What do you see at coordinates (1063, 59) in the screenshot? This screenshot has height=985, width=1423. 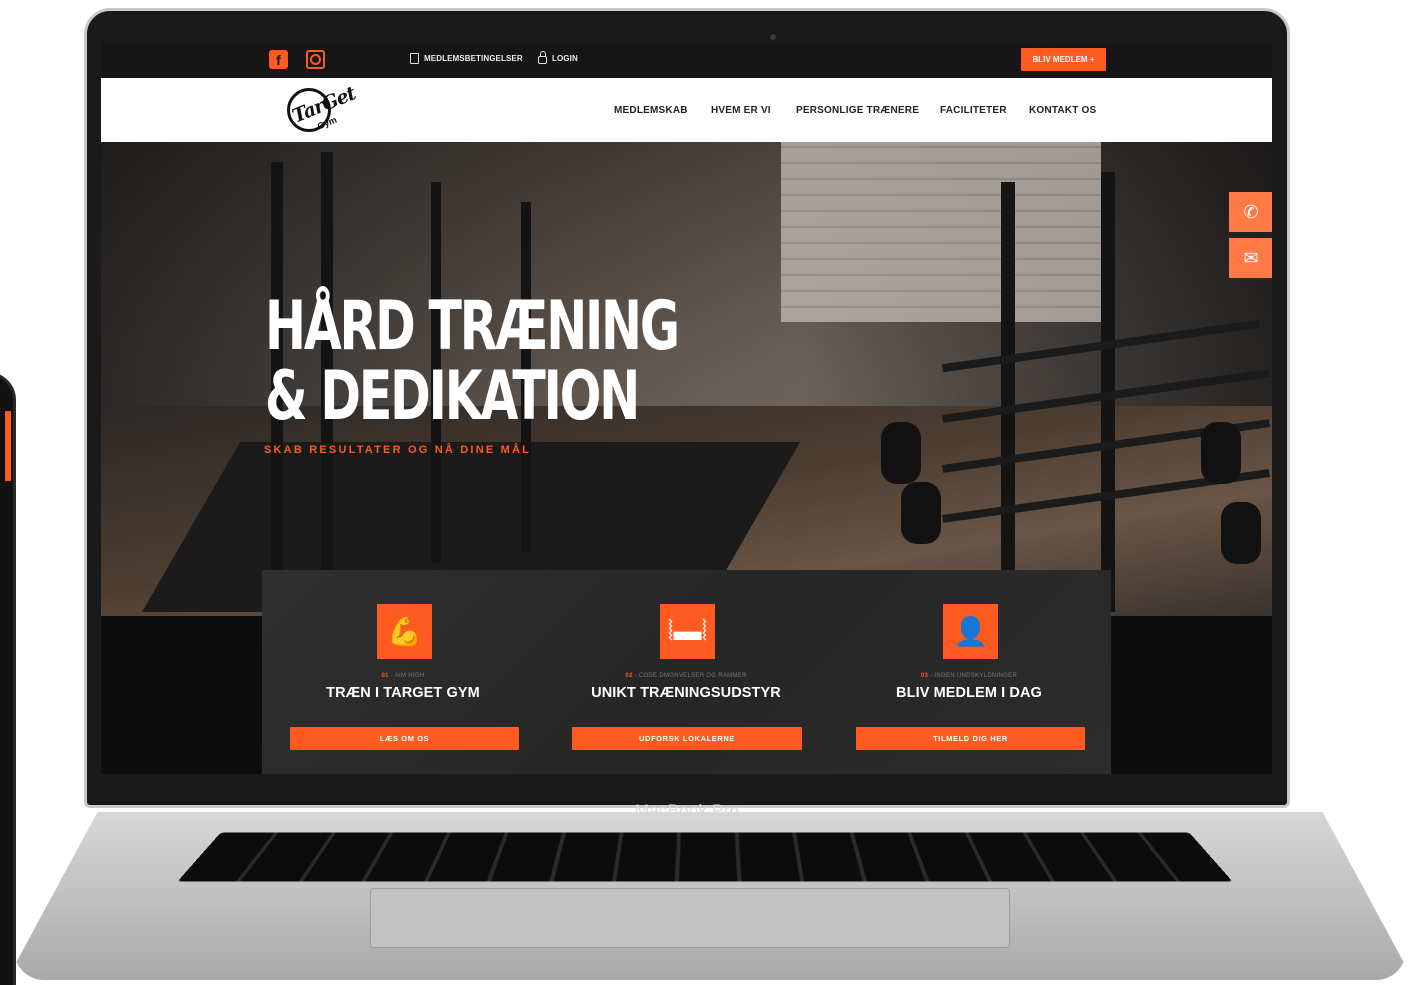 I see `become-member-button: BLIV MEDLEM +` at bounding box center [1063, 59].